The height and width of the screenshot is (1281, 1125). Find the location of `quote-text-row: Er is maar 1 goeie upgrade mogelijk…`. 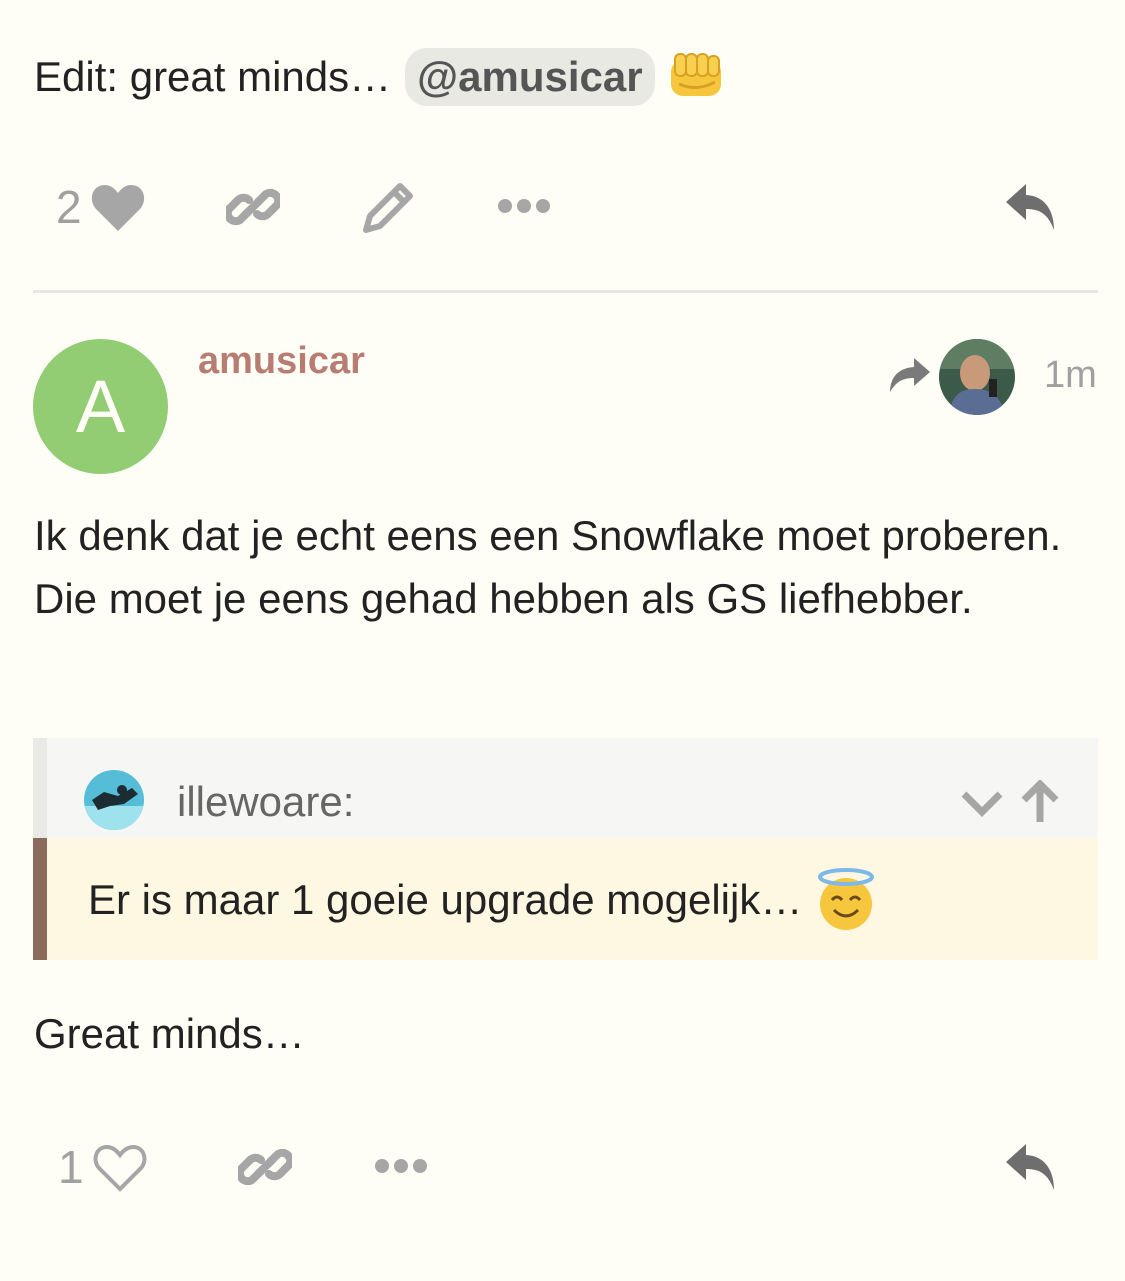

quote-text-row: Er is maar 1 goeie upgrade mogelijk… is located at coordinates (483, 900).